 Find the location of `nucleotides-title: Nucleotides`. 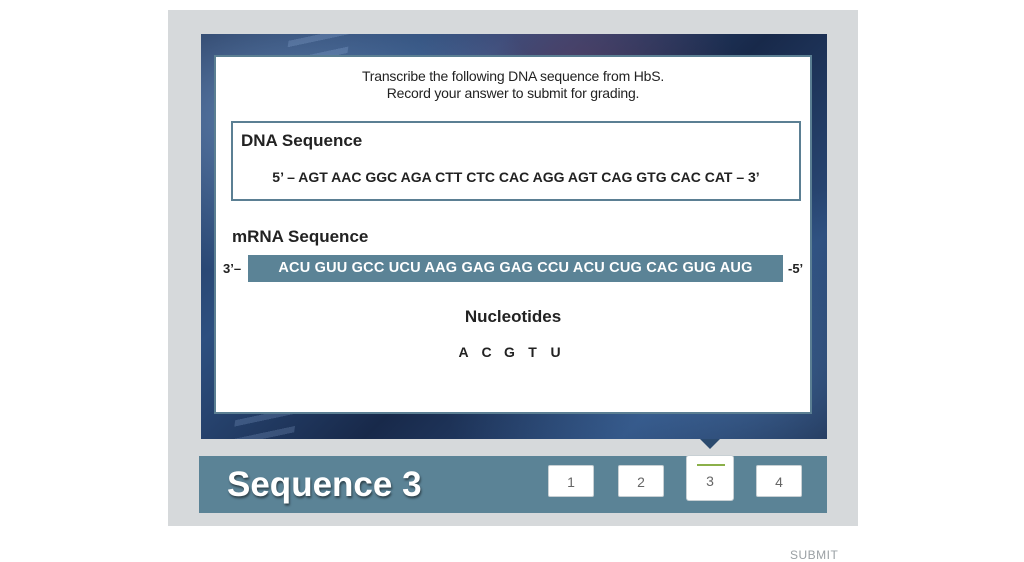

nucleotides-title: Nucleotides is located at coordinates (513, 316).